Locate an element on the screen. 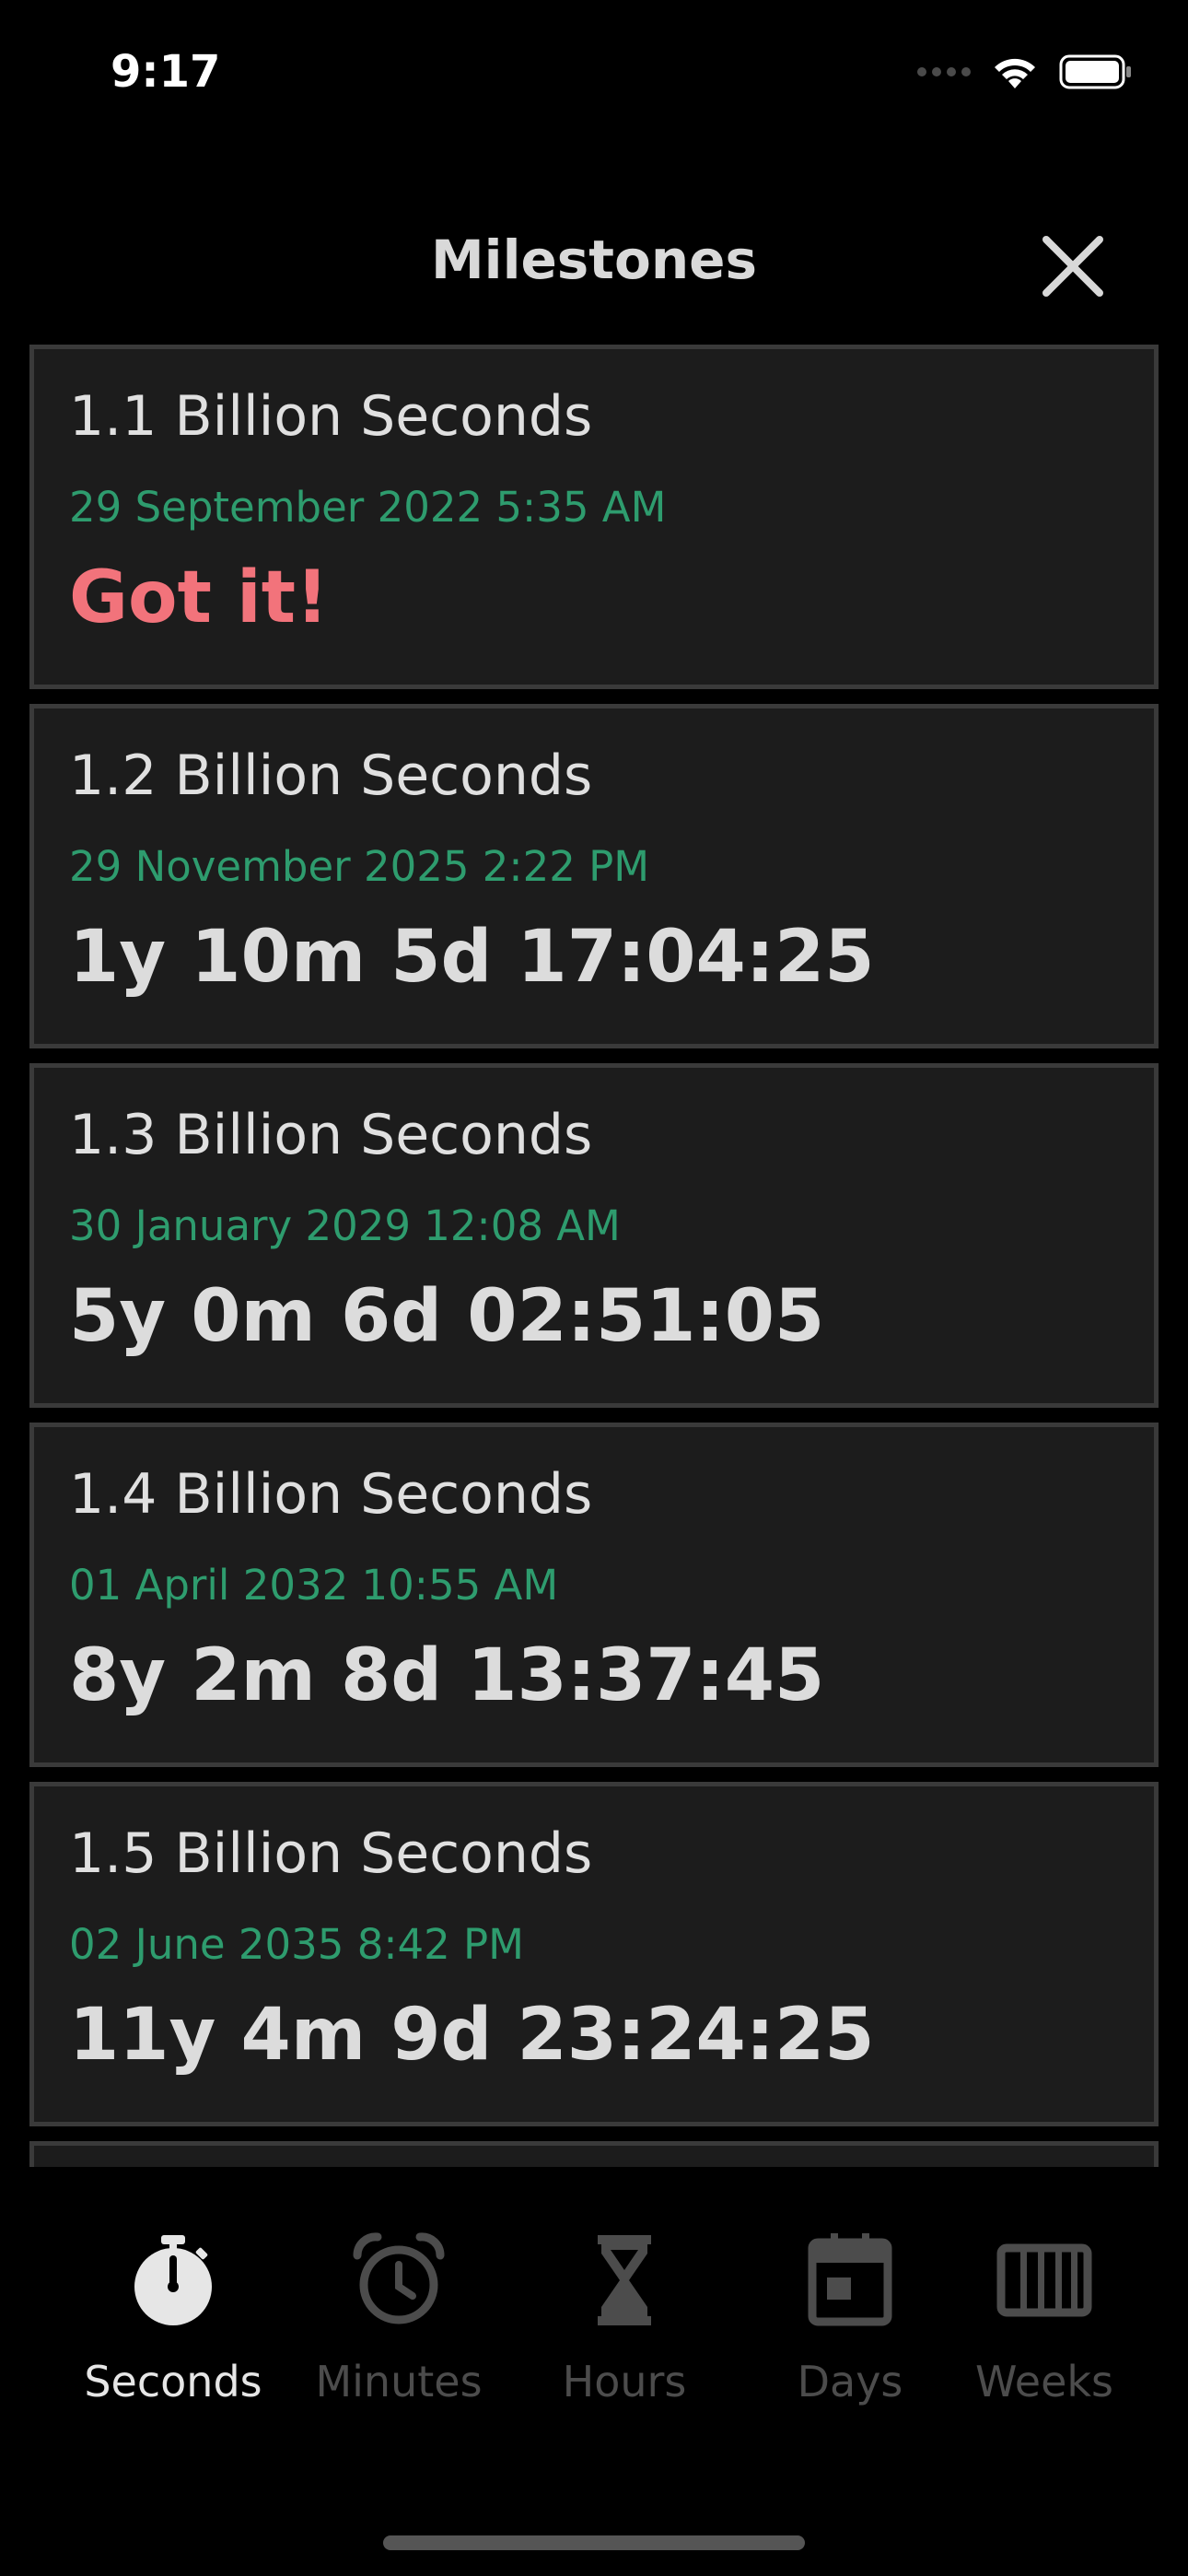  milestone-countdown: 8y 2m 8d 13:37:45 is located at coordinates (447, 1675).